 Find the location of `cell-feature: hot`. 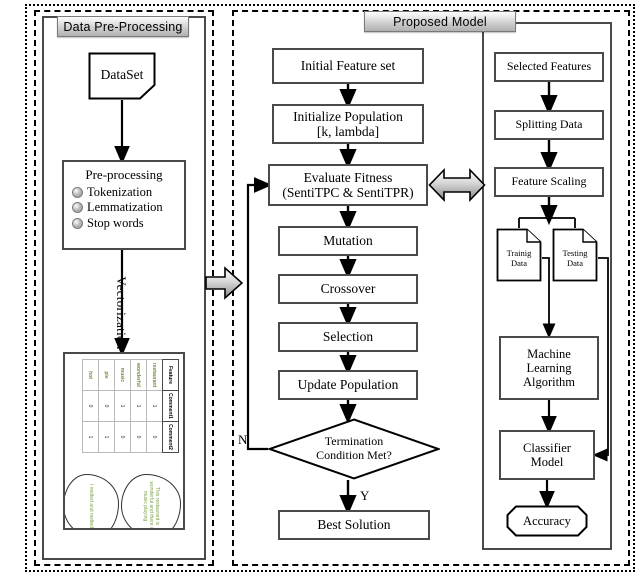

cell-feature: hot is located at coordinates (90, 375).